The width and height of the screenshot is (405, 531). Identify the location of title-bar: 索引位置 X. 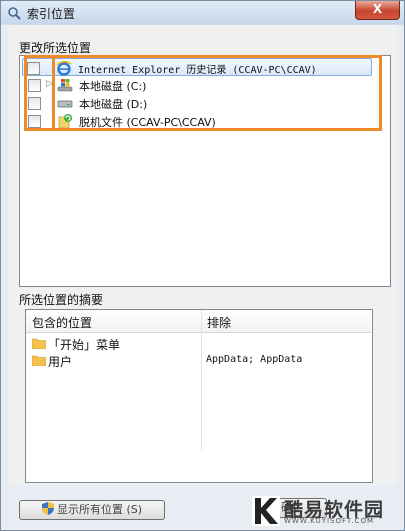
(202, 12).